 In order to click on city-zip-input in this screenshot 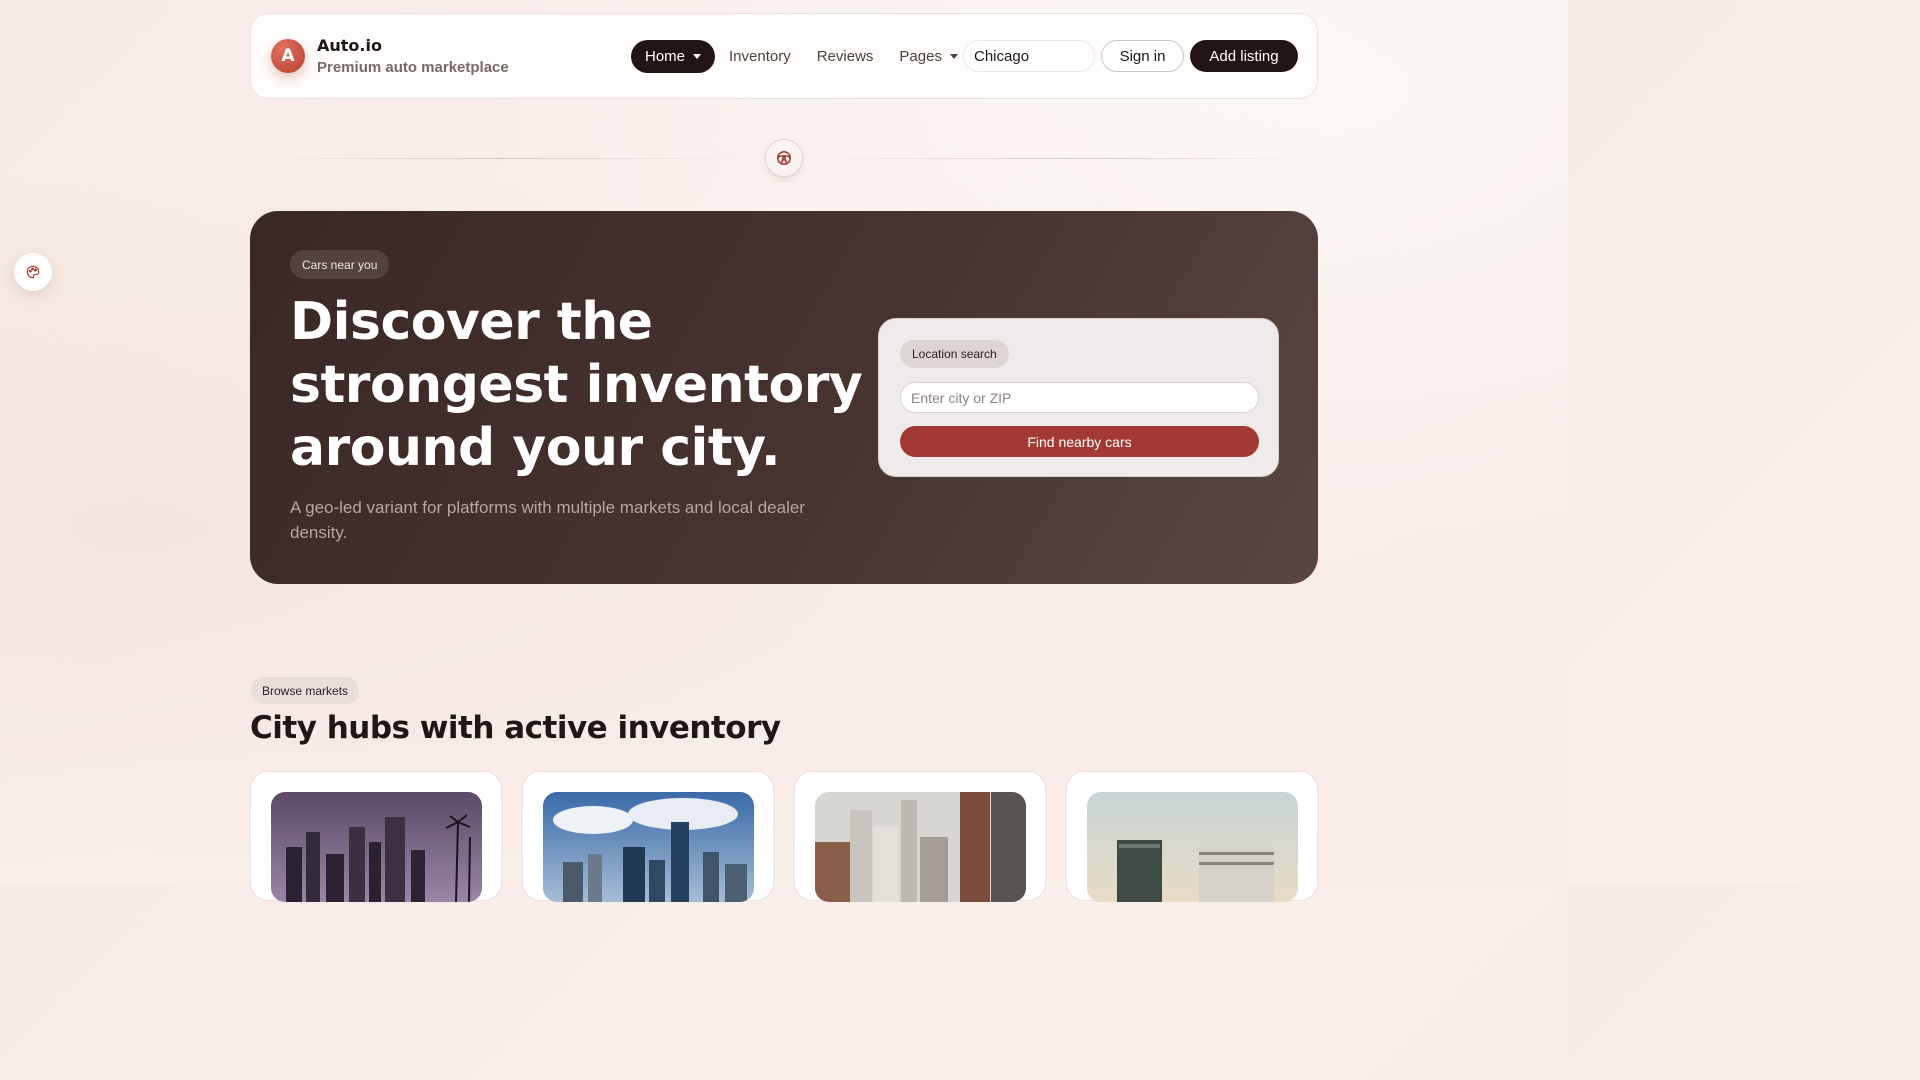, I will do `click(1079, 397)`.